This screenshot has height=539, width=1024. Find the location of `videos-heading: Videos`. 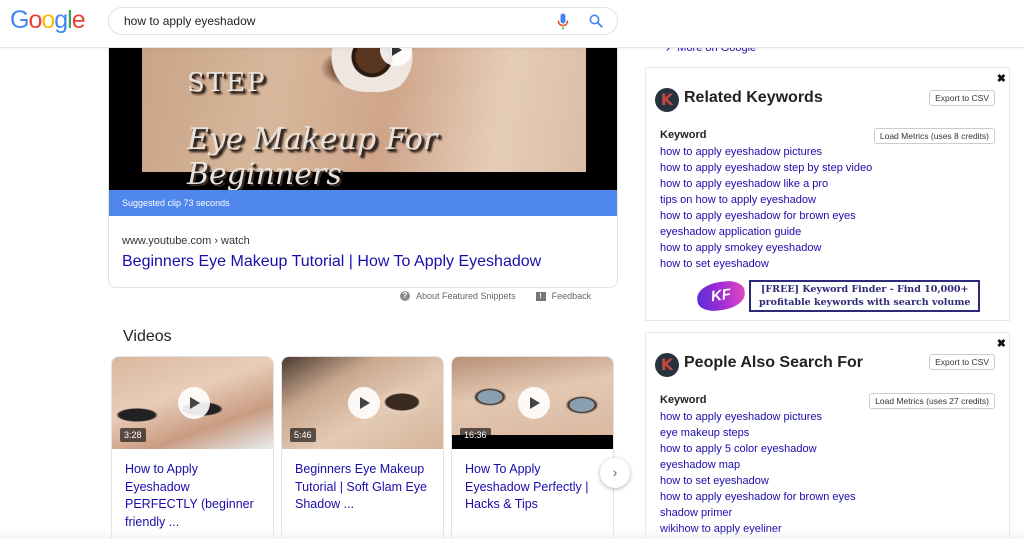

videos-heading: Videos is located at coordinates (147, 336).